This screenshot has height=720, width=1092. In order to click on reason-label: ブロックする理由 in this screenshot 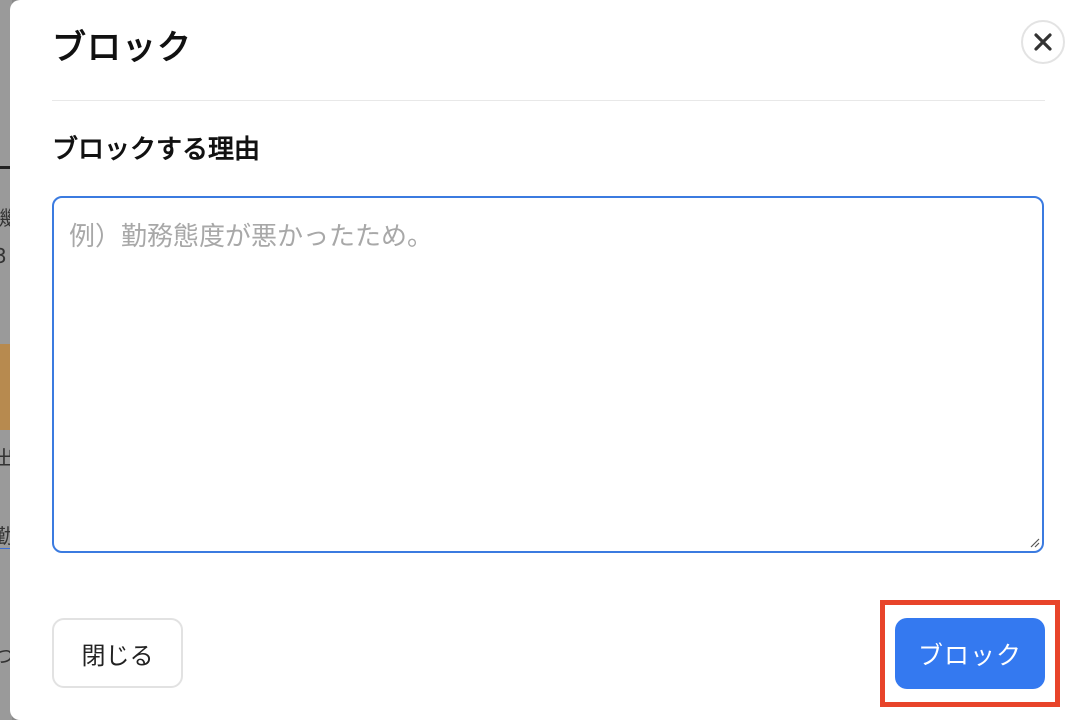, I will do `click(156, 150)`.